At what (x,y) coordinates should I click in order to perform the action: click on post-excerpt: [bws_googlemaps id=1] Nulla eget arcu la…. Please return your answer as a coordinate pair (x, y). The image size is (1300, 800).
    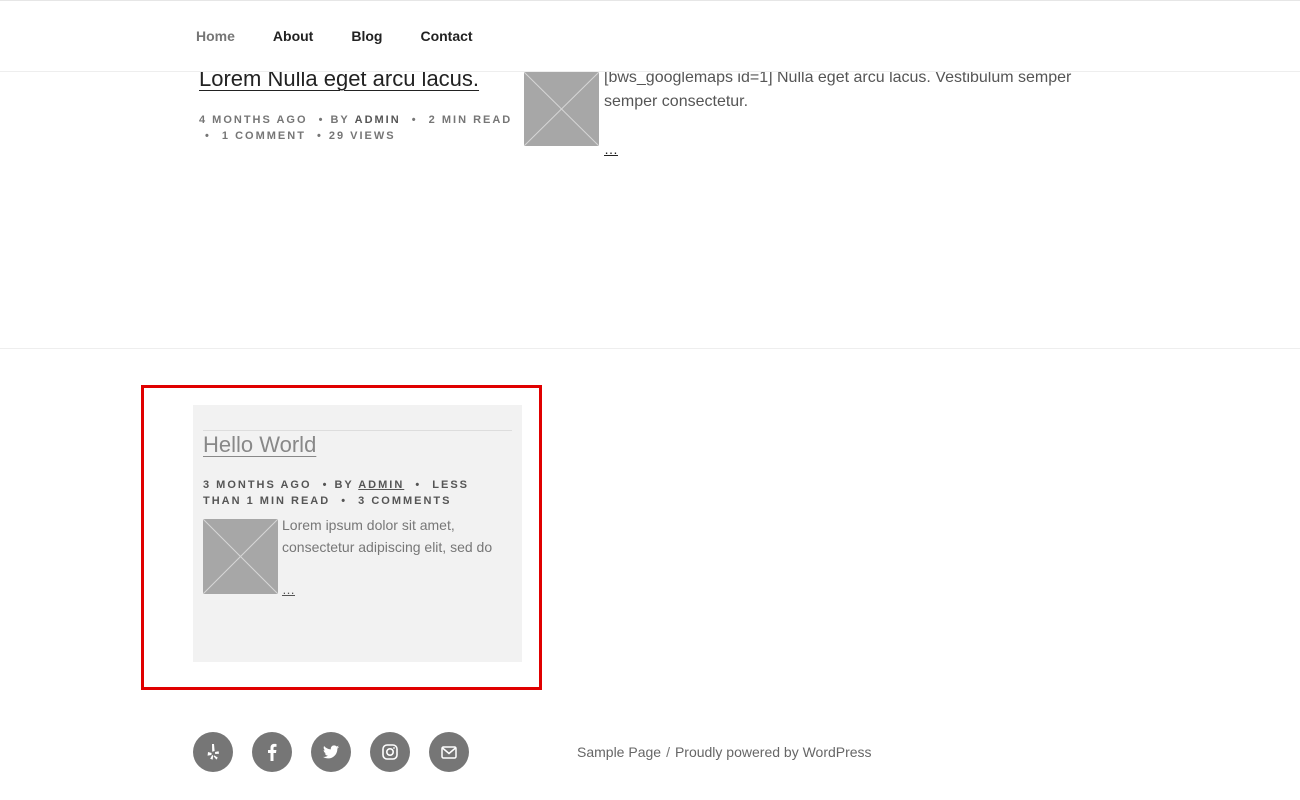
    Looking at the image, I should click on (838, 89).